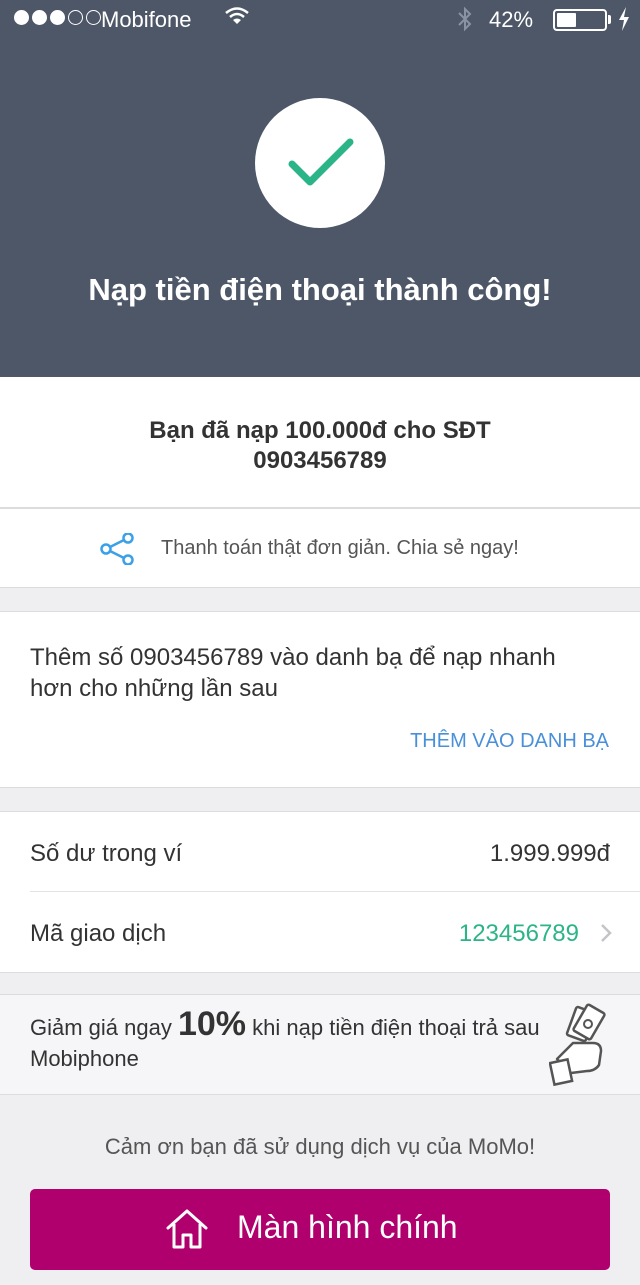 The width and height of the screenshot is (640, 1285). Describe the element at coordinates (465, 22) in the screenshot. I see `bluetooth-icon` at that location.